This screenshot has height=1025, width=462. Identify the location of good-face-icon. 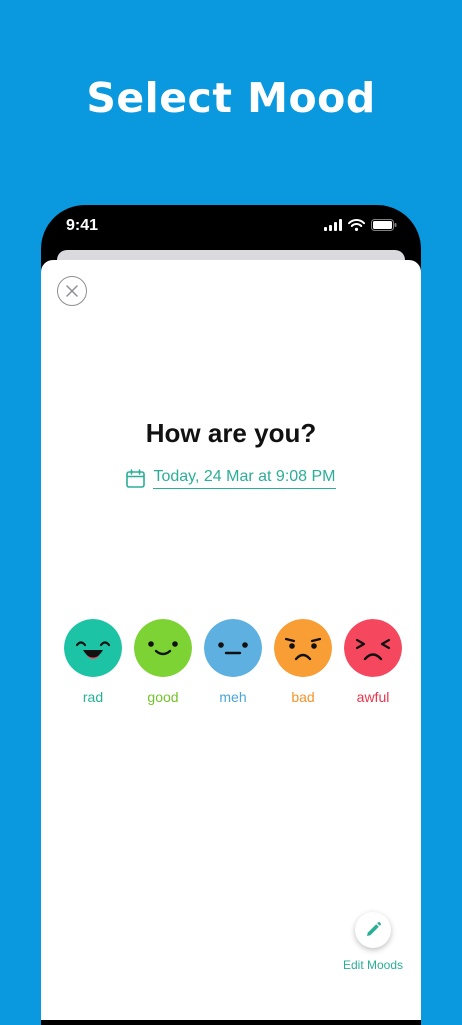
(163, 648).